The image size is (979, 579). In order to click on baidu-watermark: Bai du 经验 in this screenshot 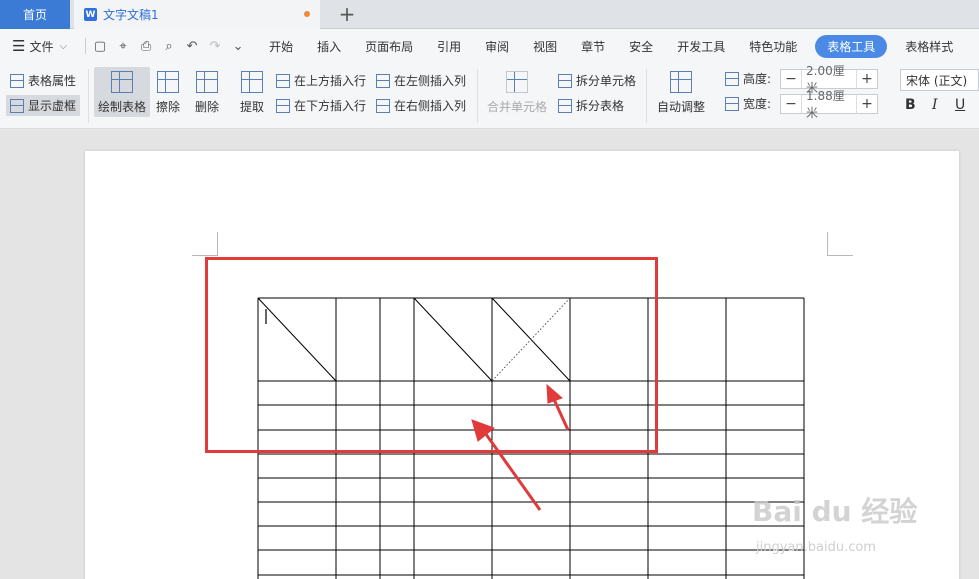, I will do `click(835, 511)`.